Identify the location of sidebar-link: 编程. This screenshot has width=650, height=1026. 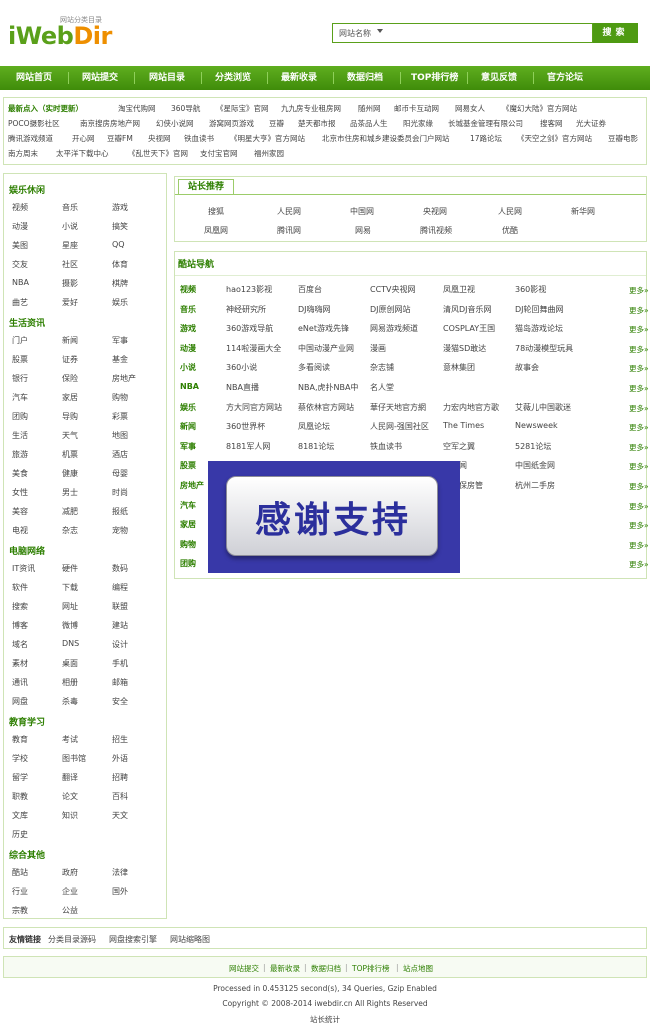
(120, 587).